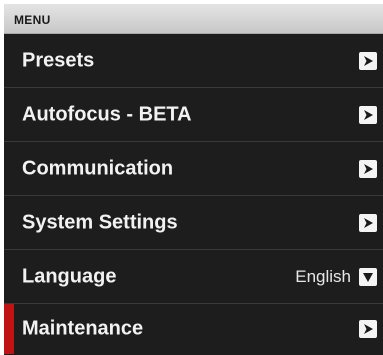  I want to click on menu-item-label: Presets, so click(58, 60).